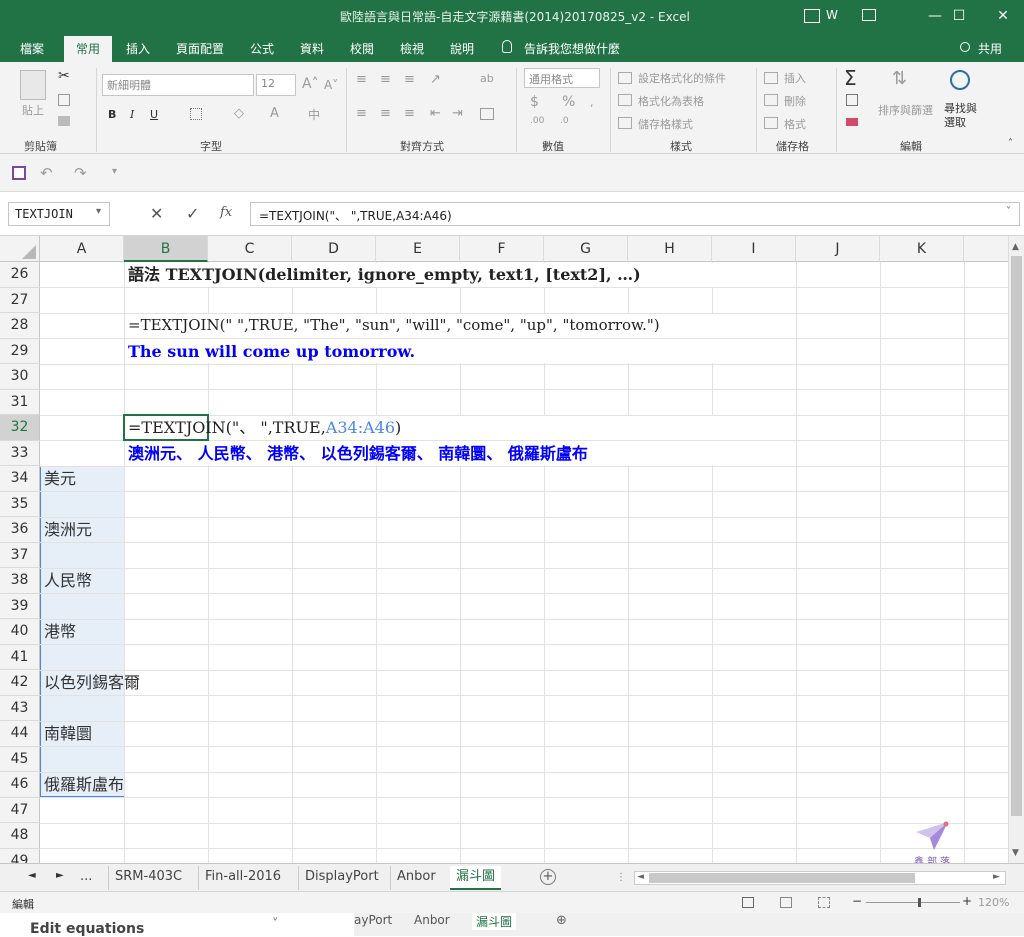  I want to click on find-select-button: 尋找與選取, so click(962, 116).